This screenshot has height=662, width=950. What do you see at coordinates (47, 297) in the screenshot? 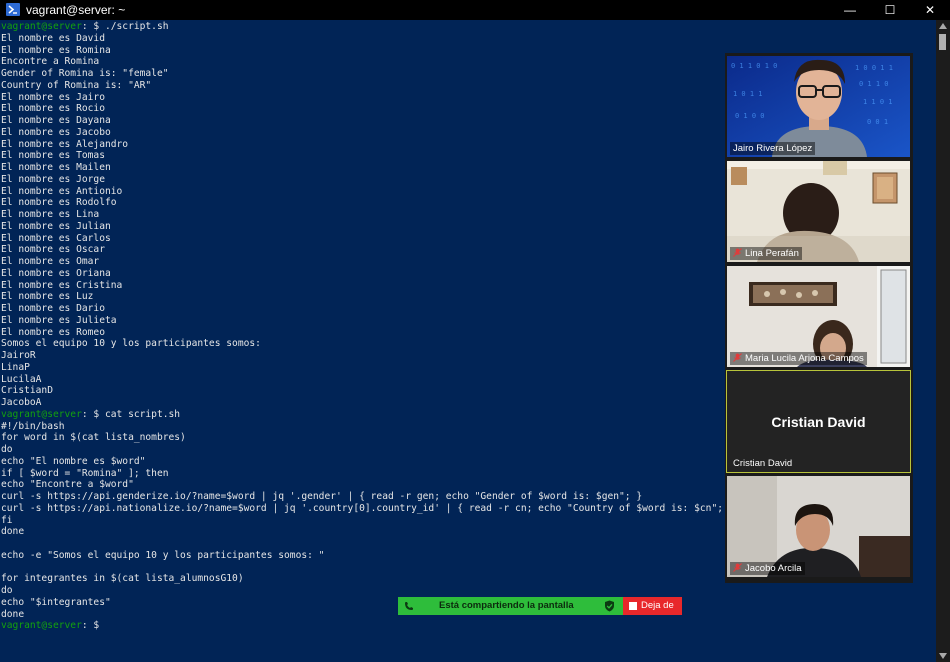
I see `terminal-line: El nombre es Luz` at bounding box center [47, 297].